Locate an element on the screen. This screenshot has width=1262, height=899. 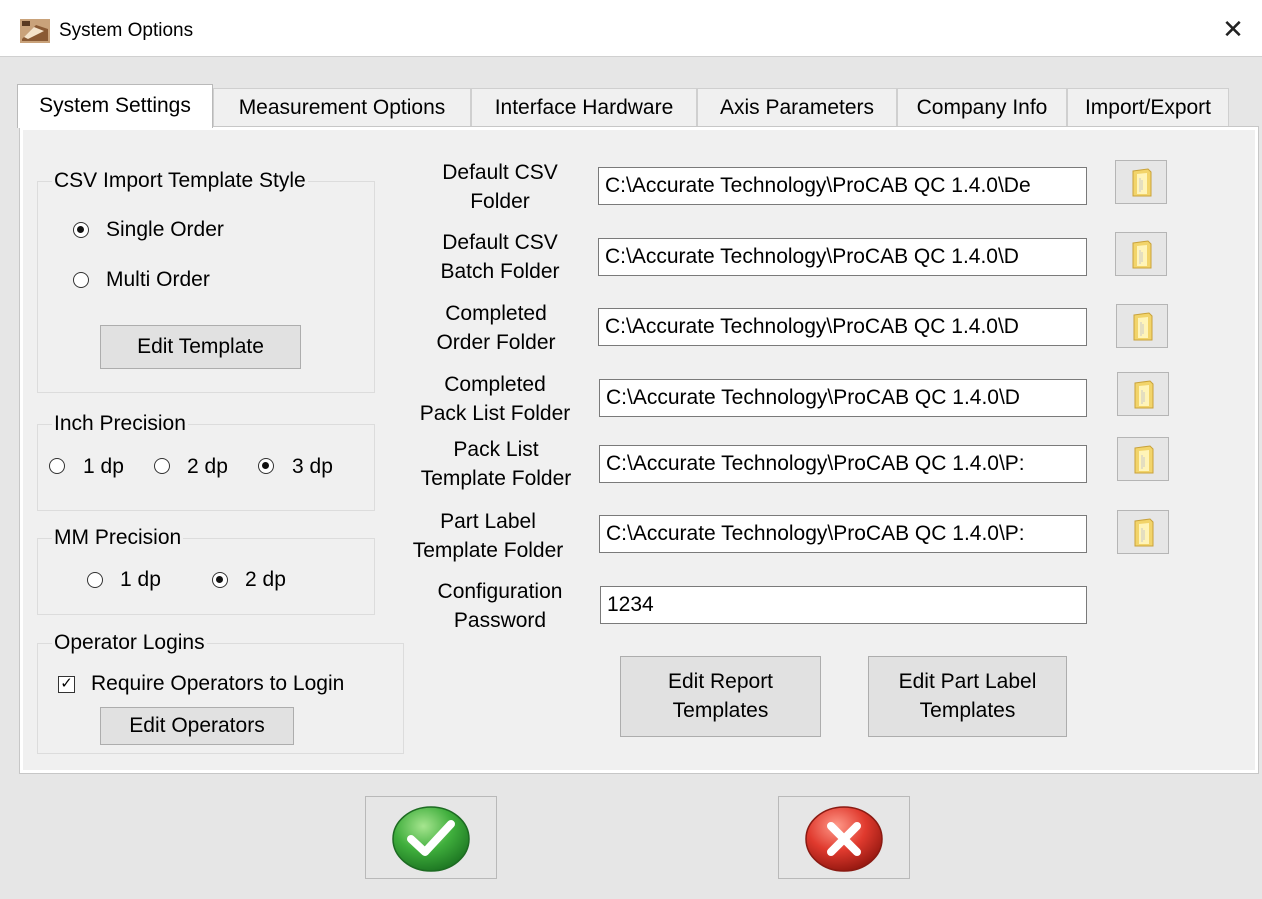
edit-part-label-templates-button: Edit Part Label Templates is located at coordinates (967, 696).